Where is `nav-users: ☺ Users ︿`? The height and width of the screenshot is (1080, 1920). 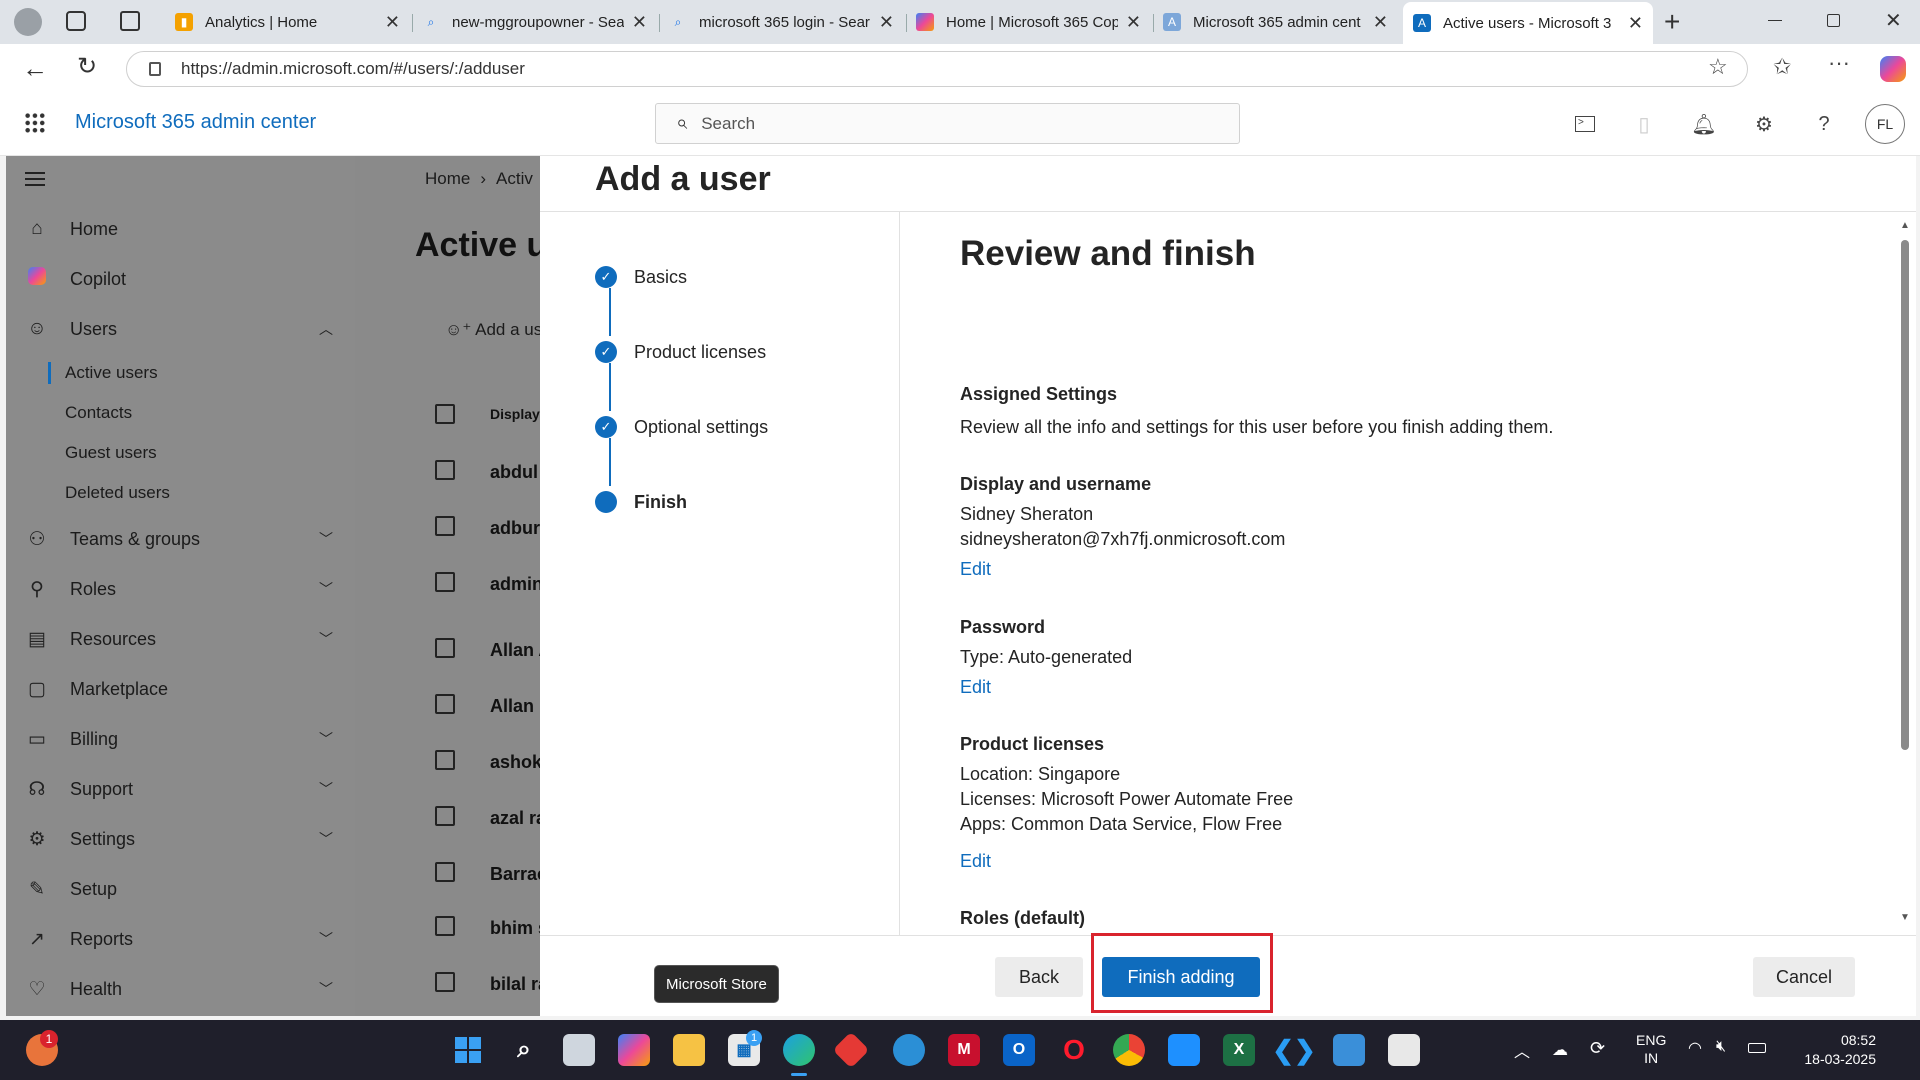
nav-users: ☺ Users ︿ is located at coordinates (180, 329).